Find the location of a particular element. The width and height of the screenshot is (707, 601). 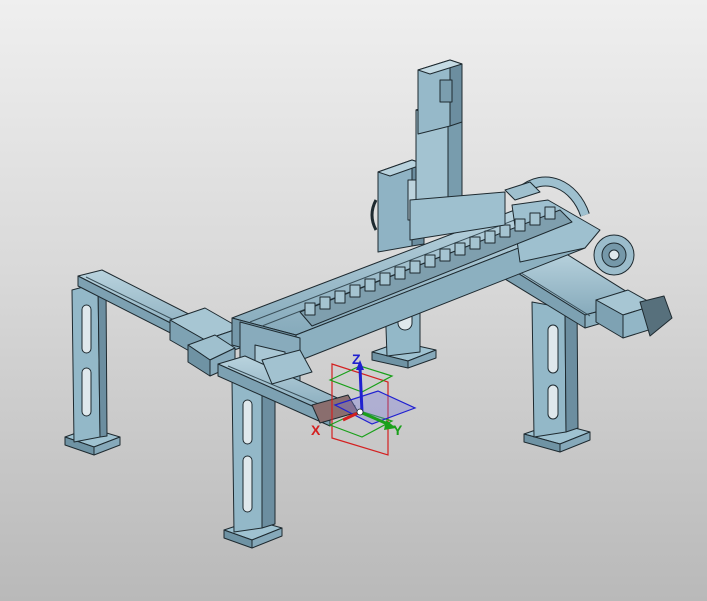

coordinate-triad-icon is located at coordinates (372, 408).